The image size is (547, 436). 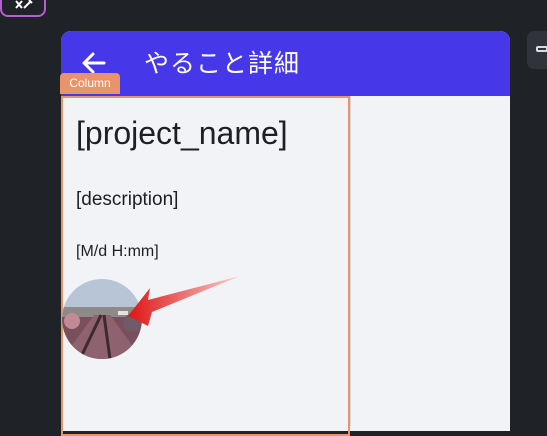 I want to click on description-text: [description], so click(x=127, y=200).